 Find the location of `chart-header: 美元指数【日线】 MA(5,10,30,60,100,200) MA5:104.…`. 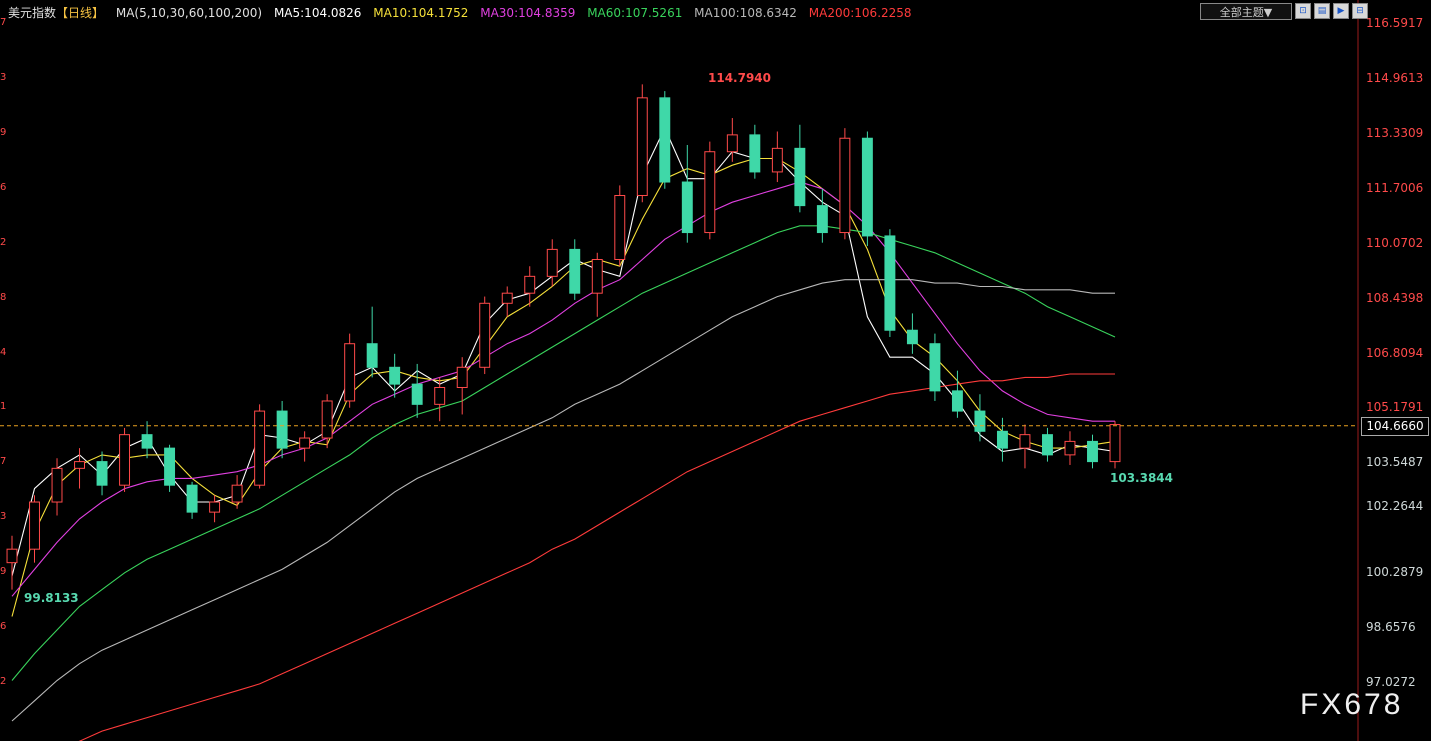

chart-header: 美元指数【日线】 MA(5,10,30,60,100,200) MA5:104.… is located at coordinates (464, 12).